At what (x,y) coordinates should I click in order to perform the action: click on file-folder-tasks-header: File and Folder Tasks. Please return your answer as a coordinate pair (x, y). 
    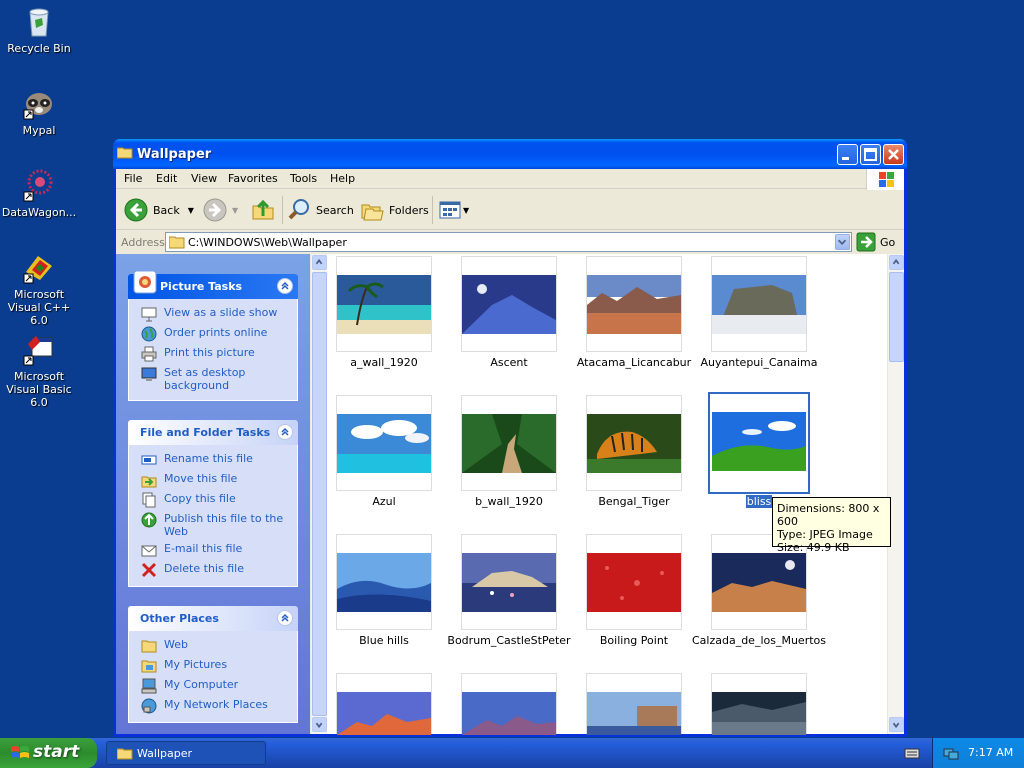
    Looking at the image, I should click on (213, 432).